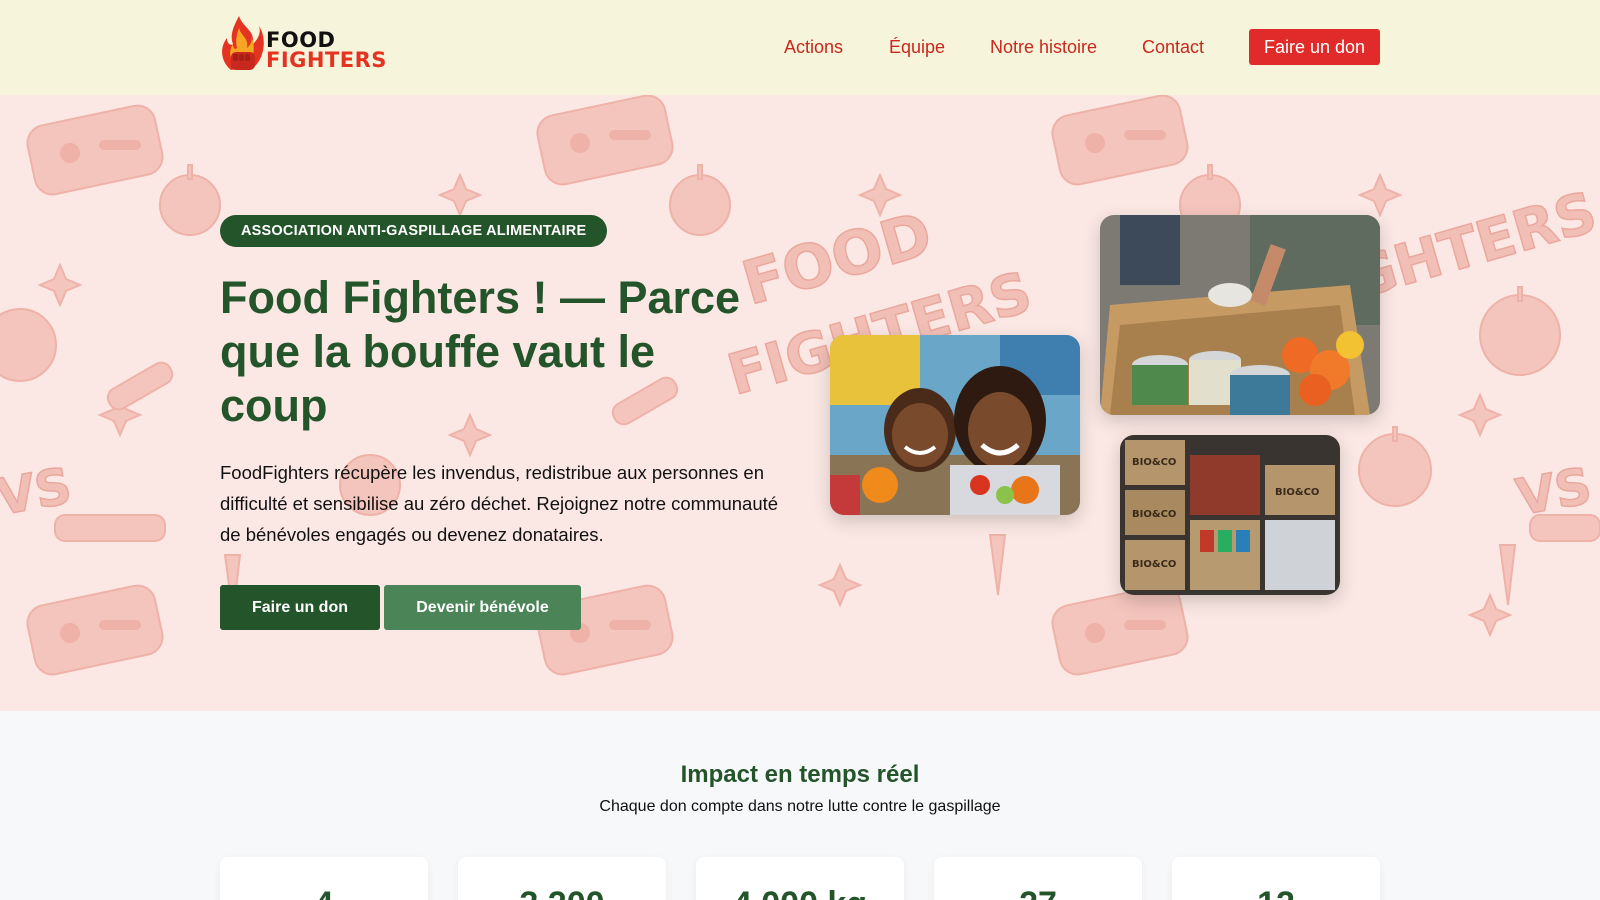 Image resolution: width=1600 pixels, height=900 pixels. Describe the element at coordinates (813, 47) in the screenshot. I see `nav-link-actions: Actions` at that location.